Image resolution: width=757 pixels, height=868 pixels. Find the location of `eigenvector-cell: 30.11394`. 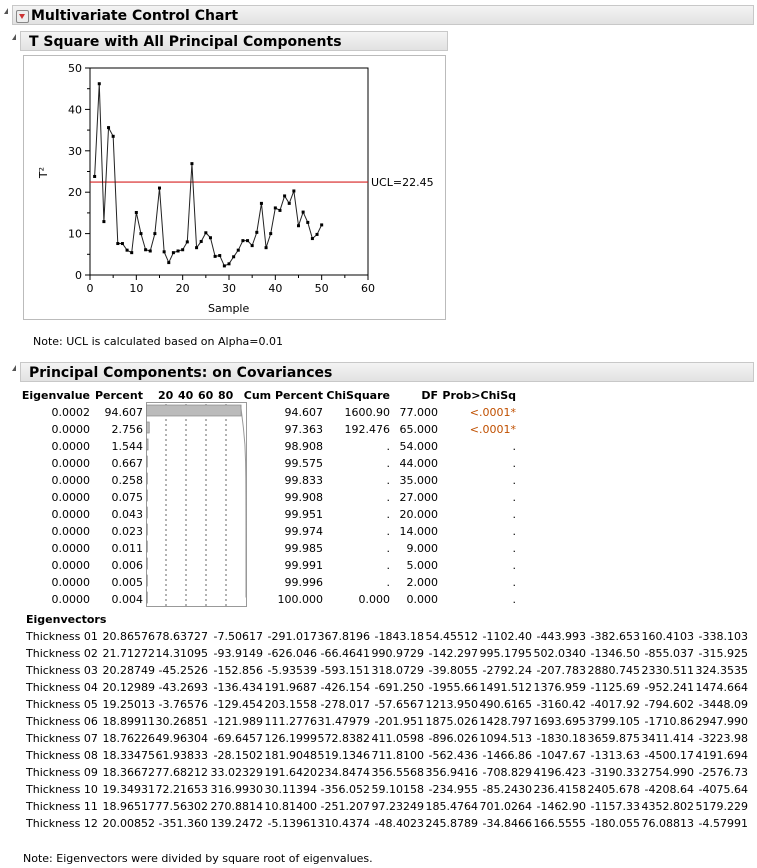

eigenvector-cell: 30.11394 is located at coordinates (291, 789).